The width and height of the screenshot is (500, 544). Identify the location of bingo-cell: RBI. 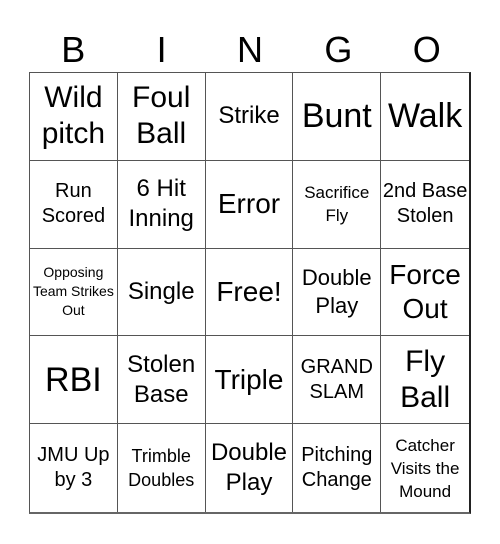
(74, 380).